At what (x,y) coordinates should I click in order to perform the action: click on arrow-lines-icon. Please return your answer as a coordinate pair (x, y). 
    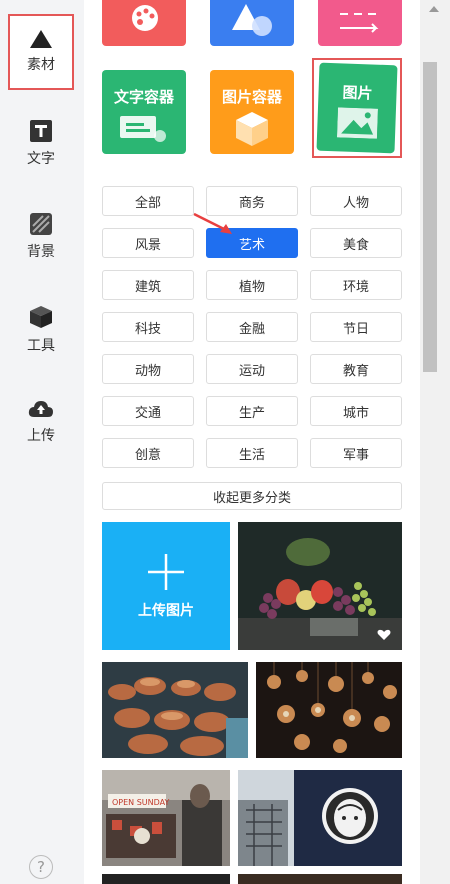
    Looking at the image, I should click on (359, 23).